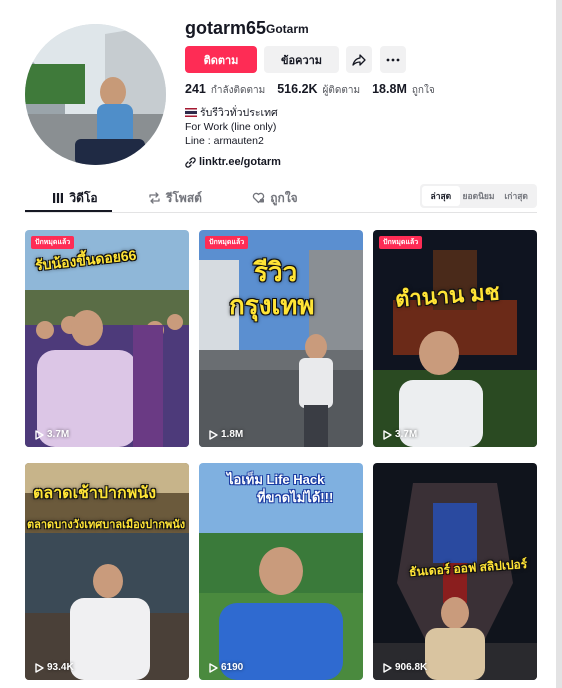 Image resolution: width=562 pixels, height=688 pixels. I want to click on video-caption-overlay-line2: ตลาดบางวังเทศบาลเมืองปากพนัง, so click(106, 525).